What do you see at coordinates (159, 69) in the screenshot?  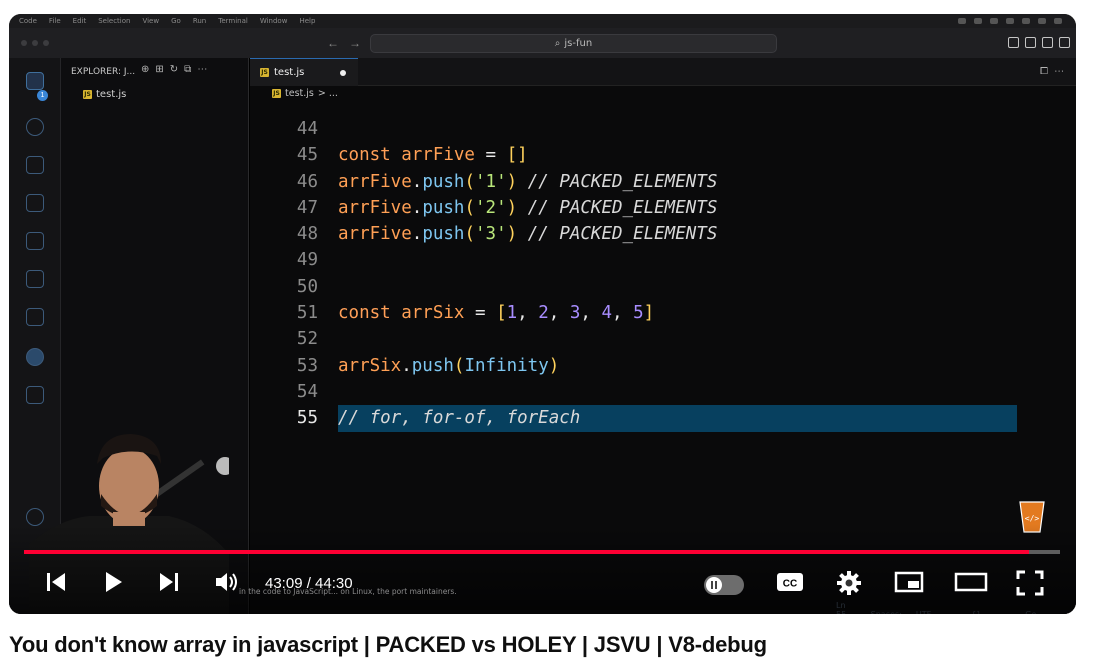 I see `new-folder-icon: ⊞` at bounding box center [159, 69].